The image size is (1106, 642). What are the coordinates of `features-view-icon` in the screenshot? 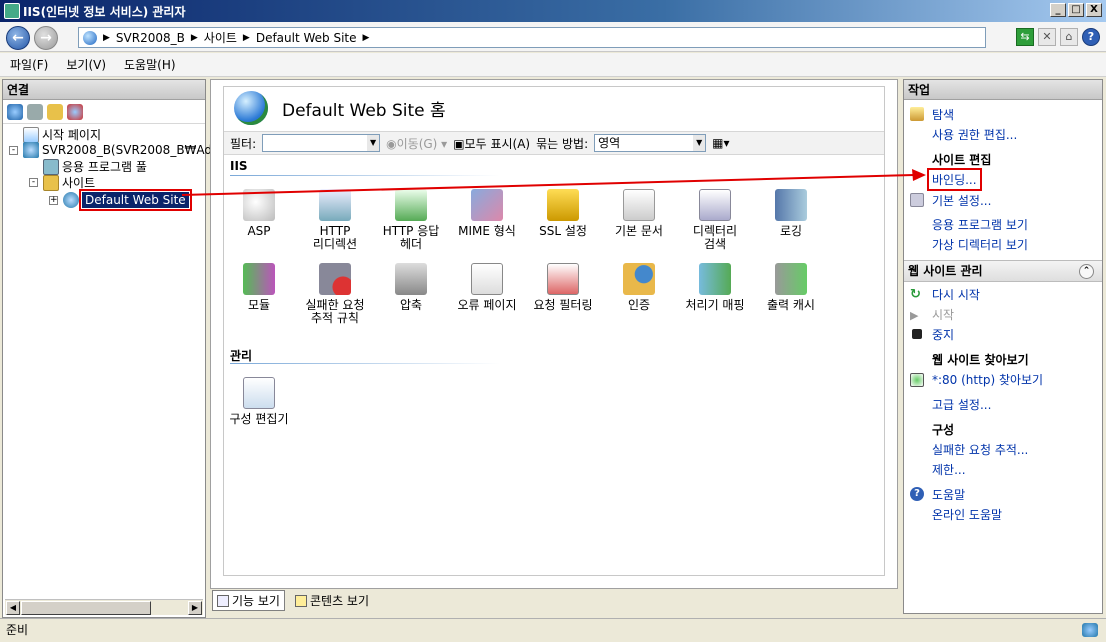 It's located at (223, 600).